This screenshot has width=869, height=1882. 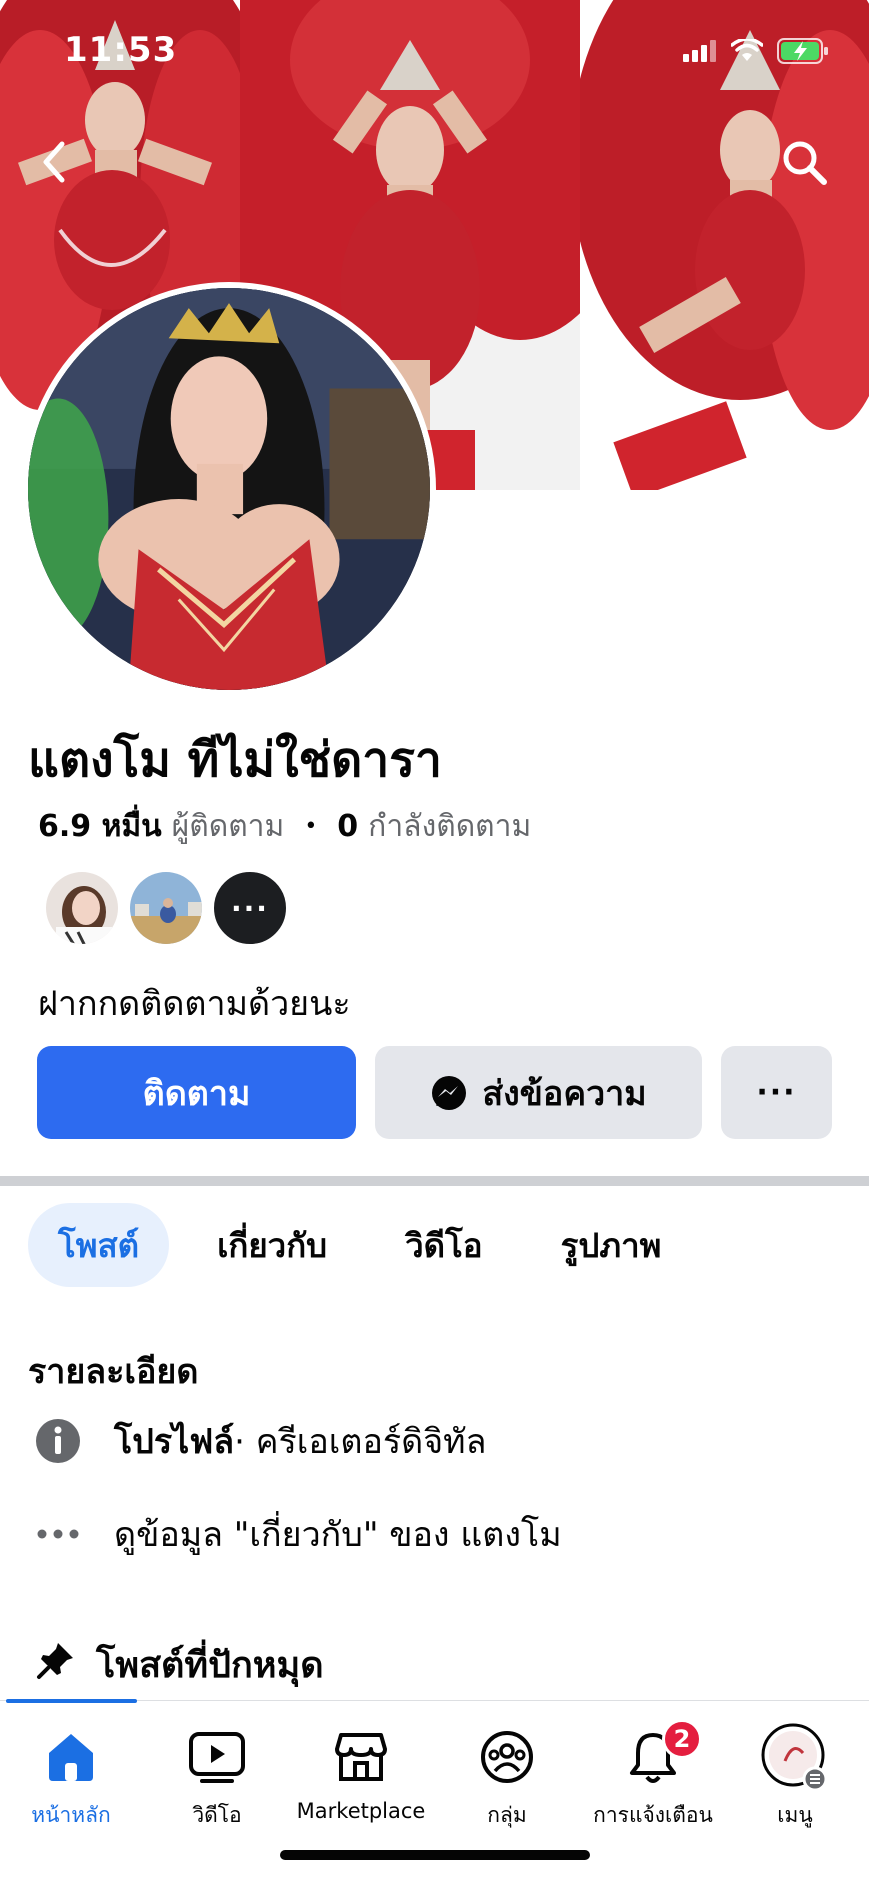 I want to click on nav-marketplace-label: Marketplace, so click(x=361, y=1811).